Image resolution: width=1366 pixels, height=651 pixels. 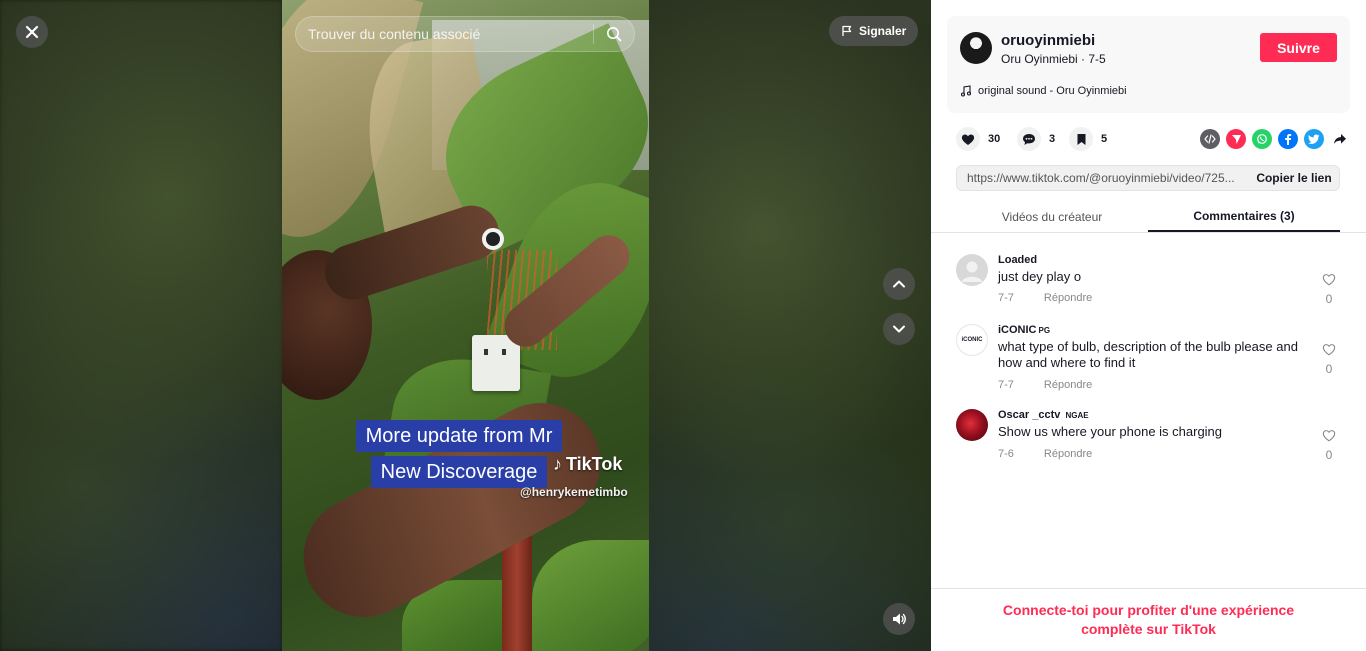 What do you see at coordinates (444, 34) in the screenshot?
I see `search-input` at bounding box center [444, 34].